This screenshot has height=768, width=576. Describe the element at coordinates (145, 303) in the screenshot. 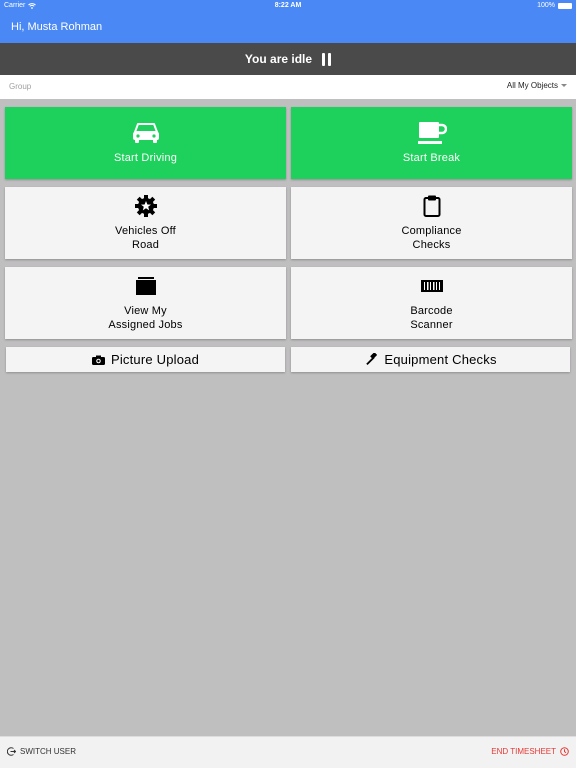

I see `assigned-jobs-button: View My Assigned Jobs` at that location.